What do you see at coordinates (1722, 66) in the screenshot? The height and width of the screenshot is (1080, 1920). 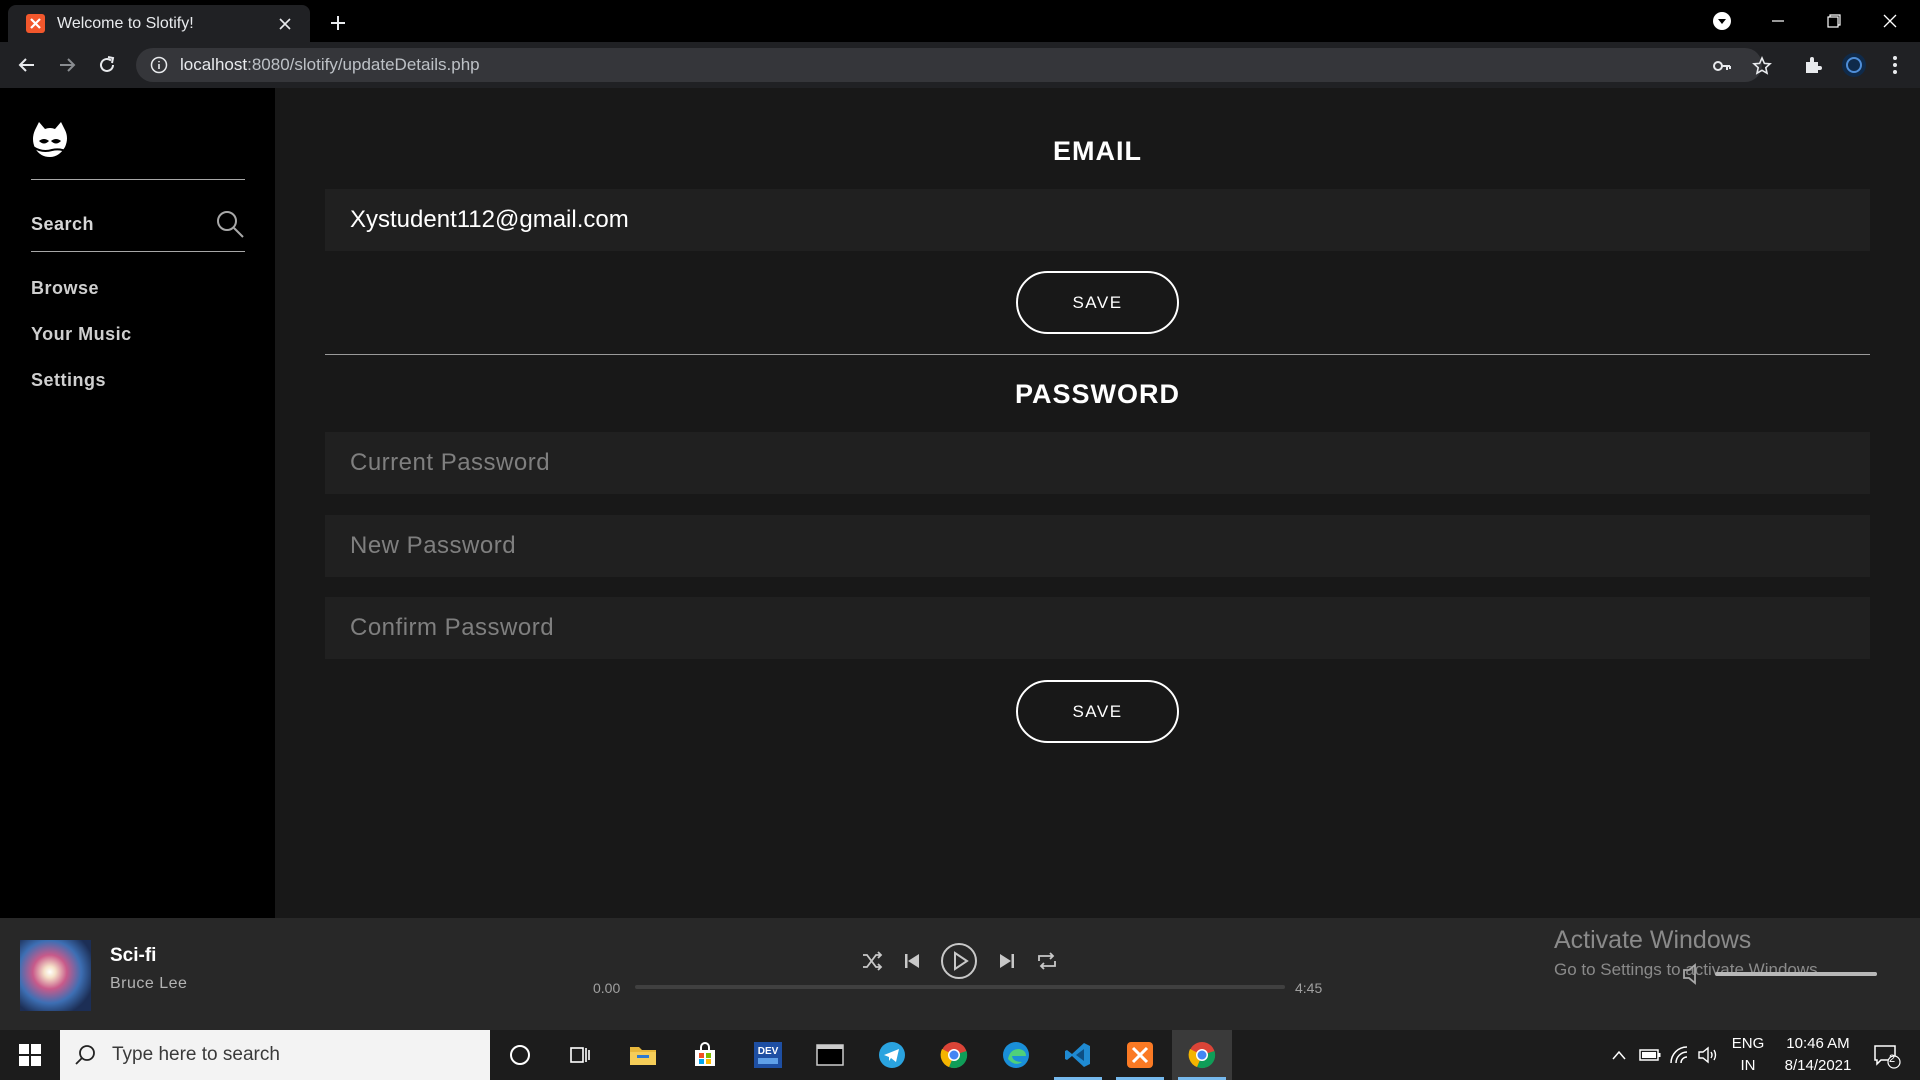 I see `password-key-icon` at bounding box center [1722, 66].